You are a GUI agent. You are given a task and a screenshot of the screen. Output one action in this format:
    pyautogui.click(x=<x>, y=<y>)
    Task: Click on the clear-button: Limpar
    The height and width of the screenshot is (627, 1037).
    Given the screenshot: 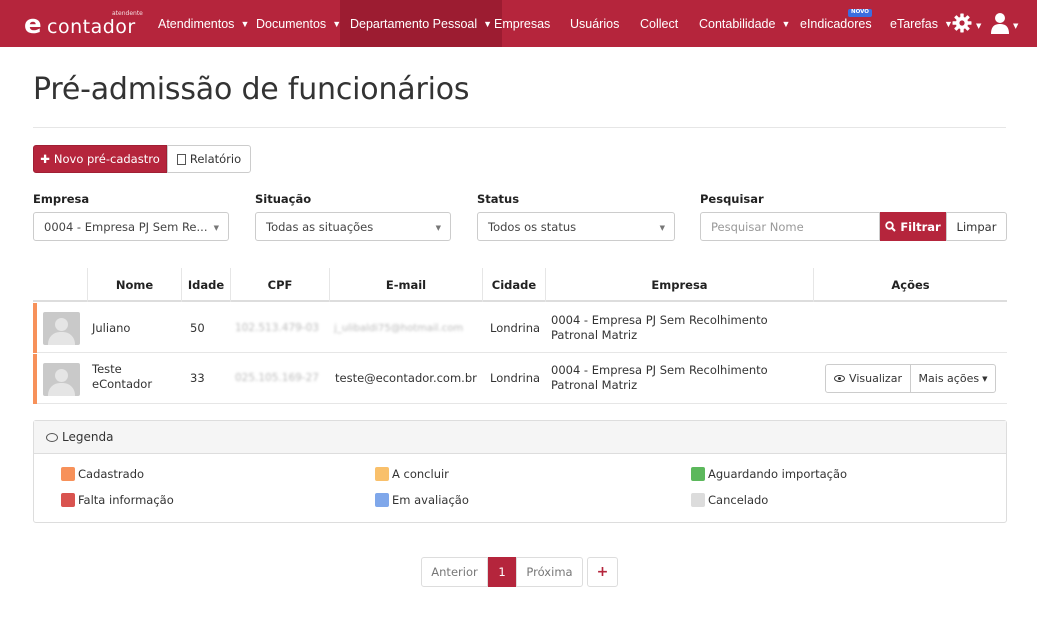 What is the action you would take?
    pyautogui.click(x=976, y=226)
    